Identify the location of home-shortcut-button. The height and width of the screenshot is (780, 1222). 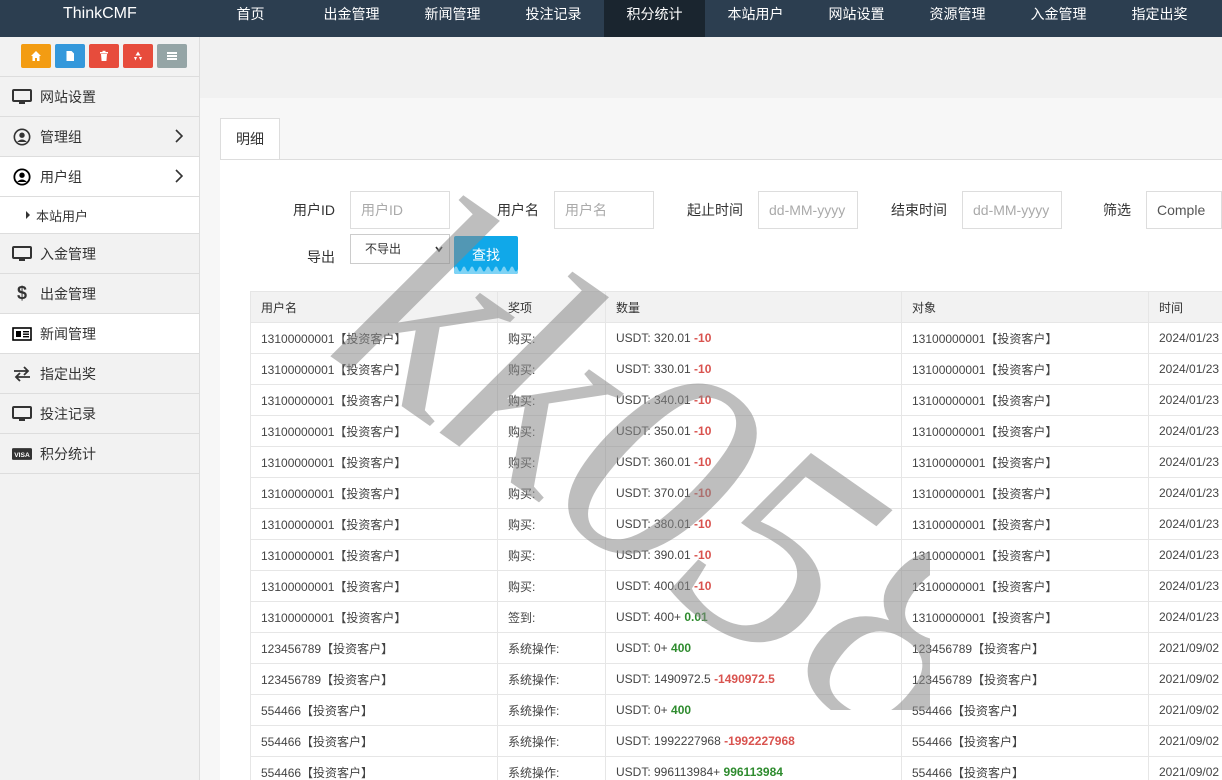
(36, 56).